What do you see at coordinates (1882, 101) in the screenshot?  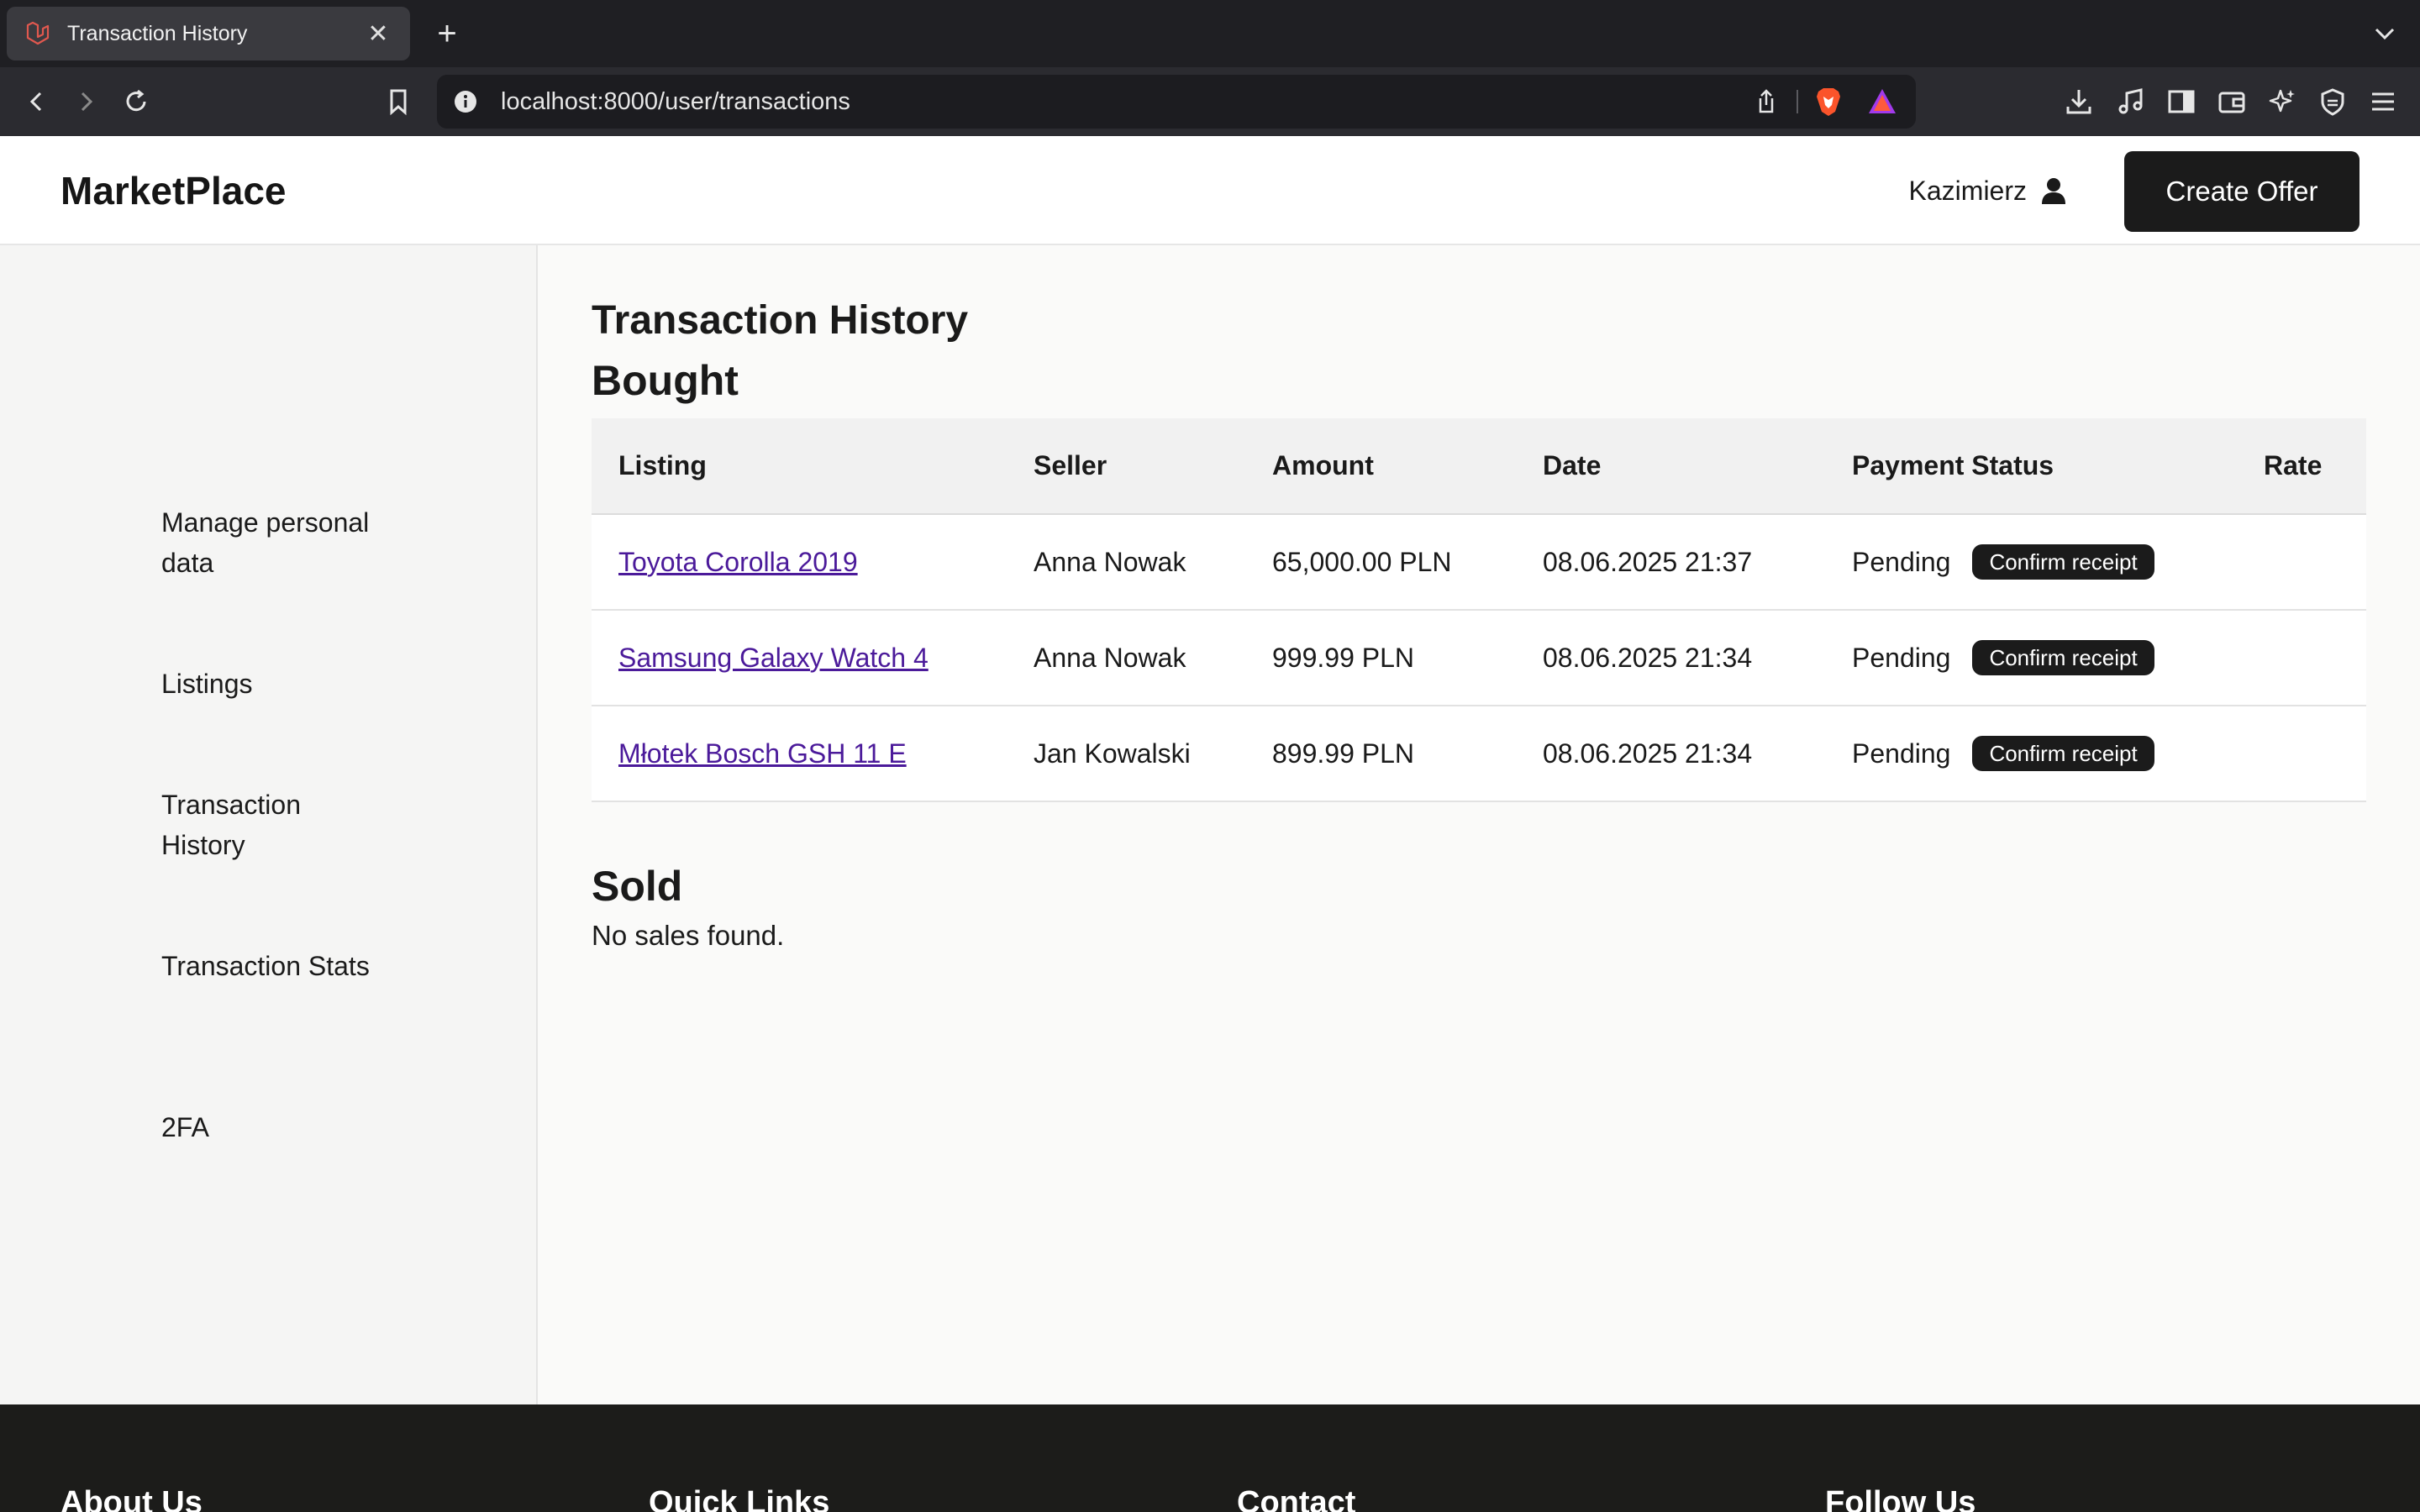 I see `brave-rewards-icon` at bounding box center [1882, 101].